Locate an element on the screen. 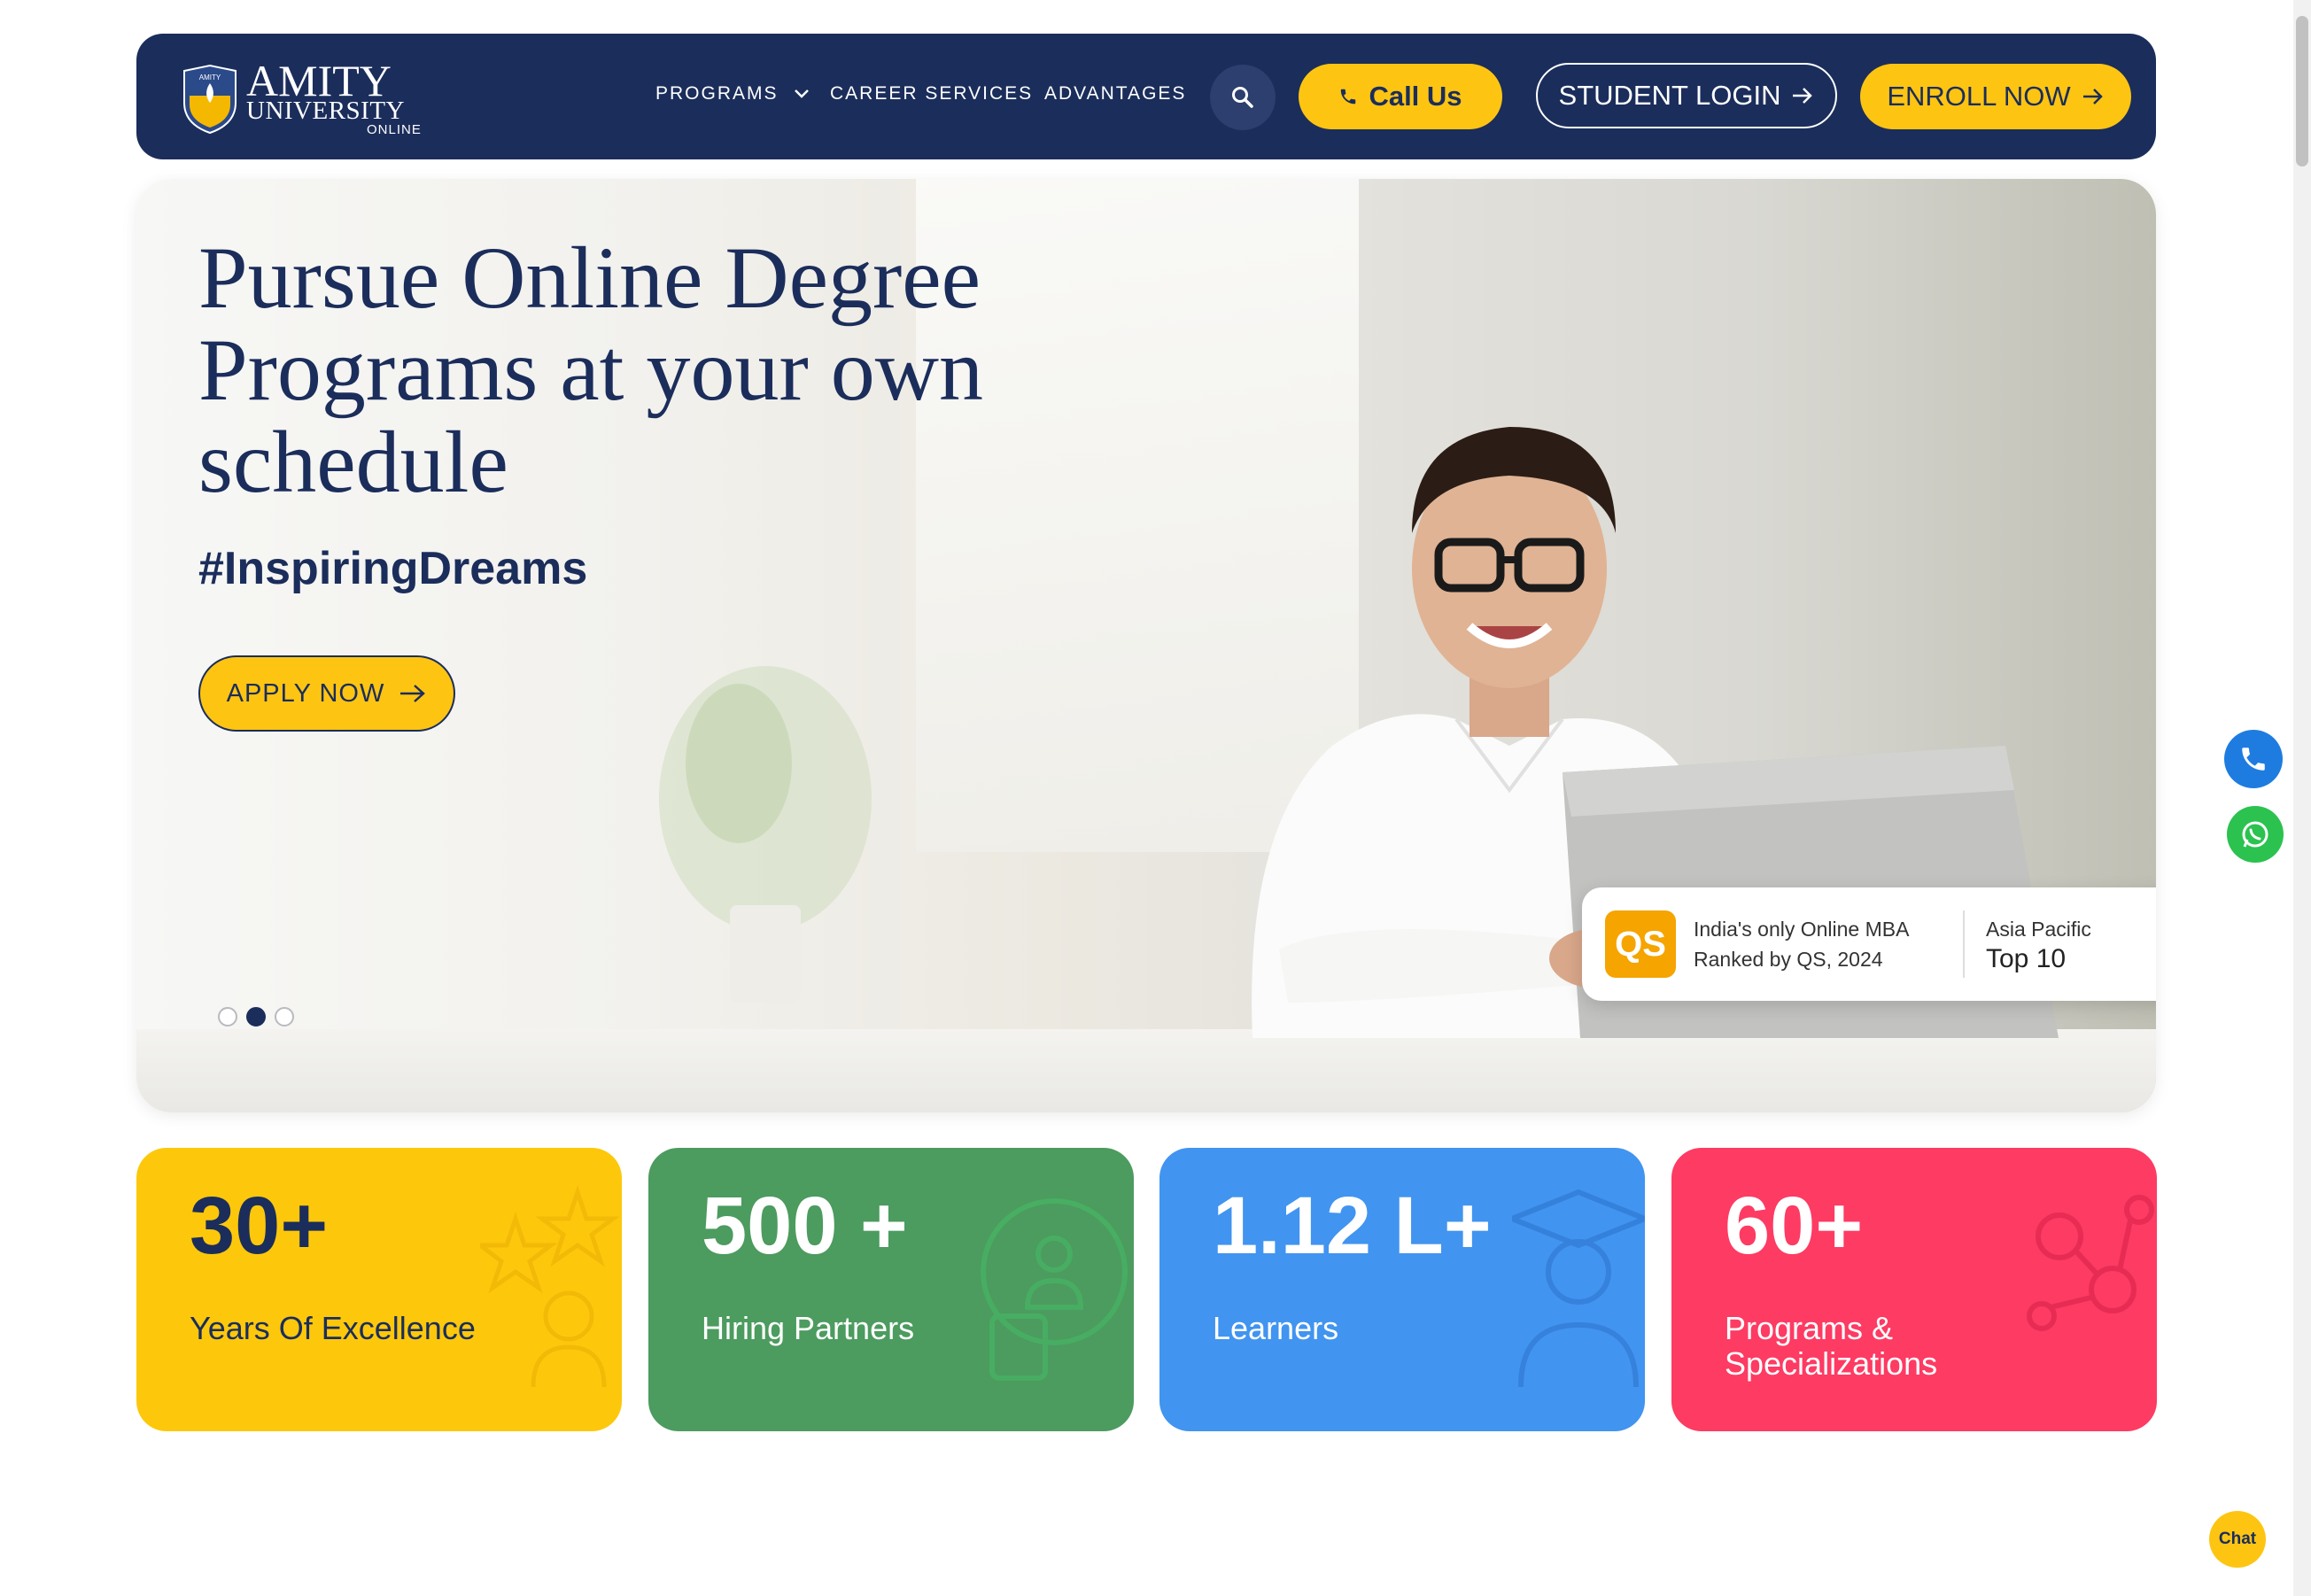 The image size is (2311, 1596). svg-text: AMITY is located at coordinates (210, 77).